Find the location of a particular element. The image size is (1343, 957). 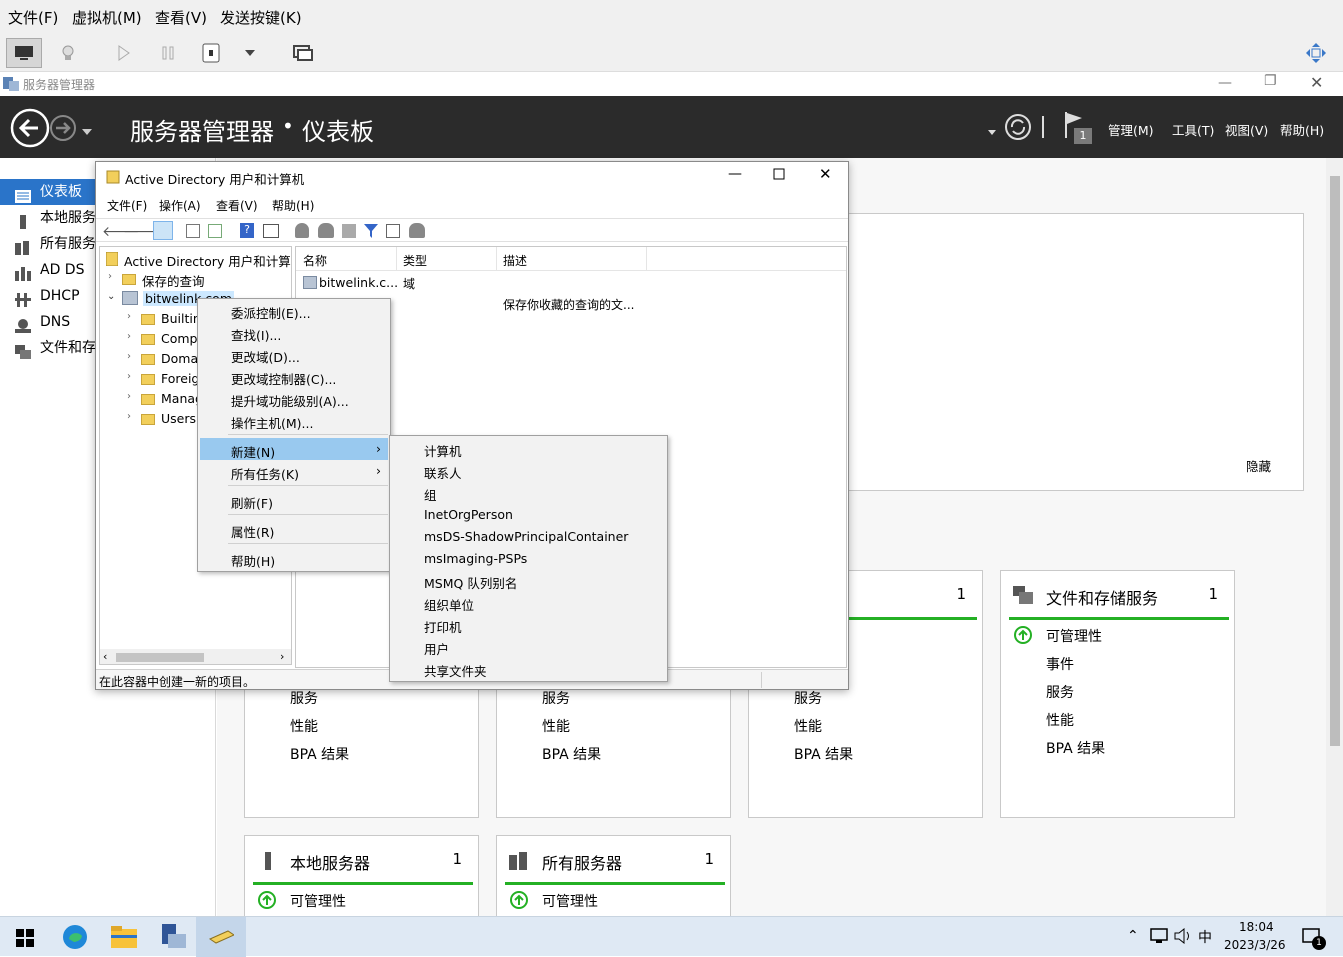

chevron-up-icon: ⌃ is located at coordinates (1133, 936).